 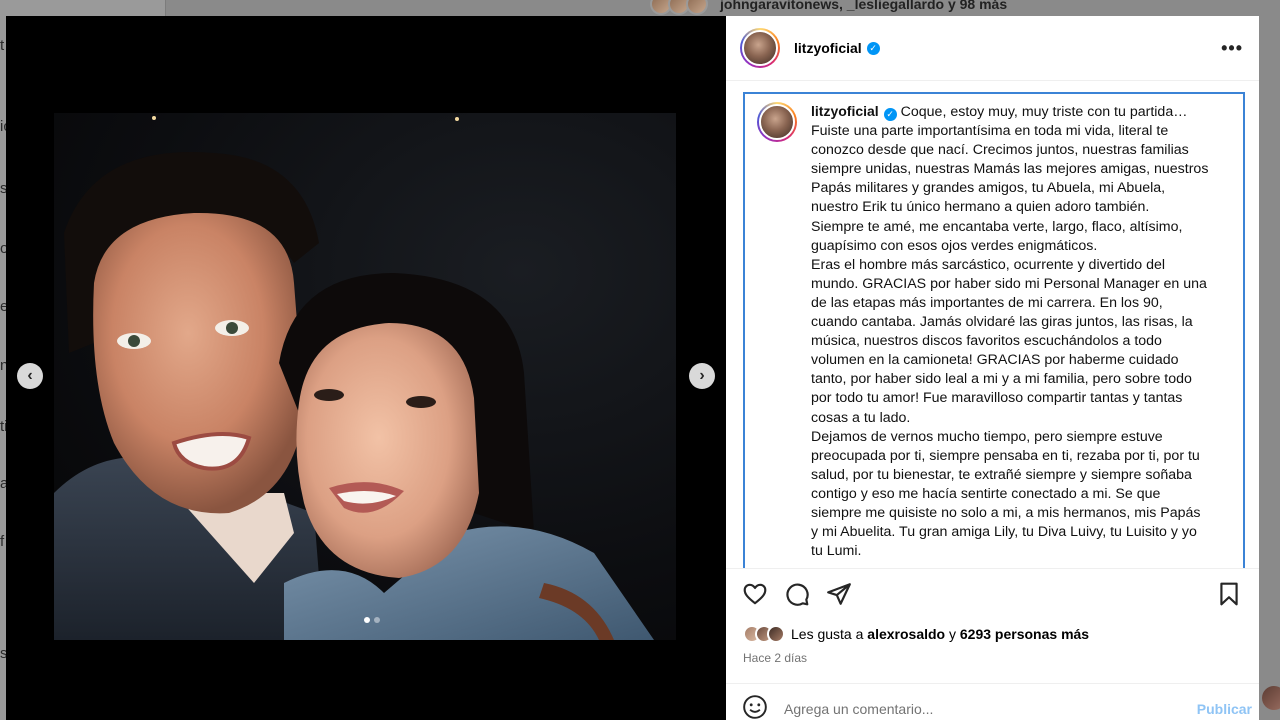 What do you see at coordinates (760, 48) in the screenshot?
I see `author-avatar` at bounding box center [760, 48].